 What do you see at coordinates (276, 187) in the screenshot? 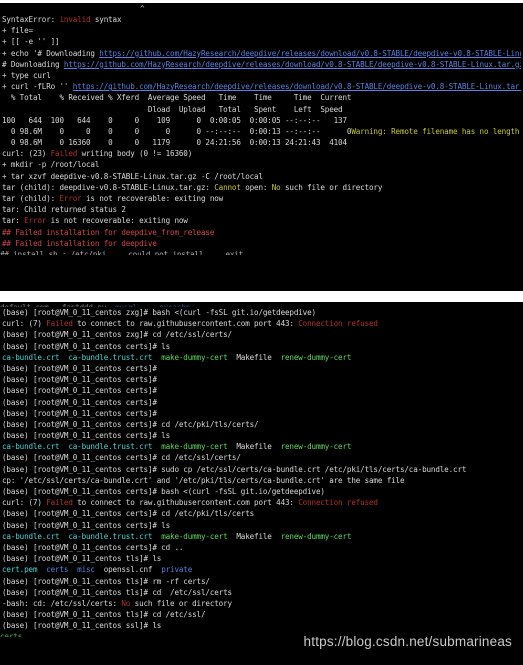
I see `terminal-text-span: No` at bounding box center [276, 187].